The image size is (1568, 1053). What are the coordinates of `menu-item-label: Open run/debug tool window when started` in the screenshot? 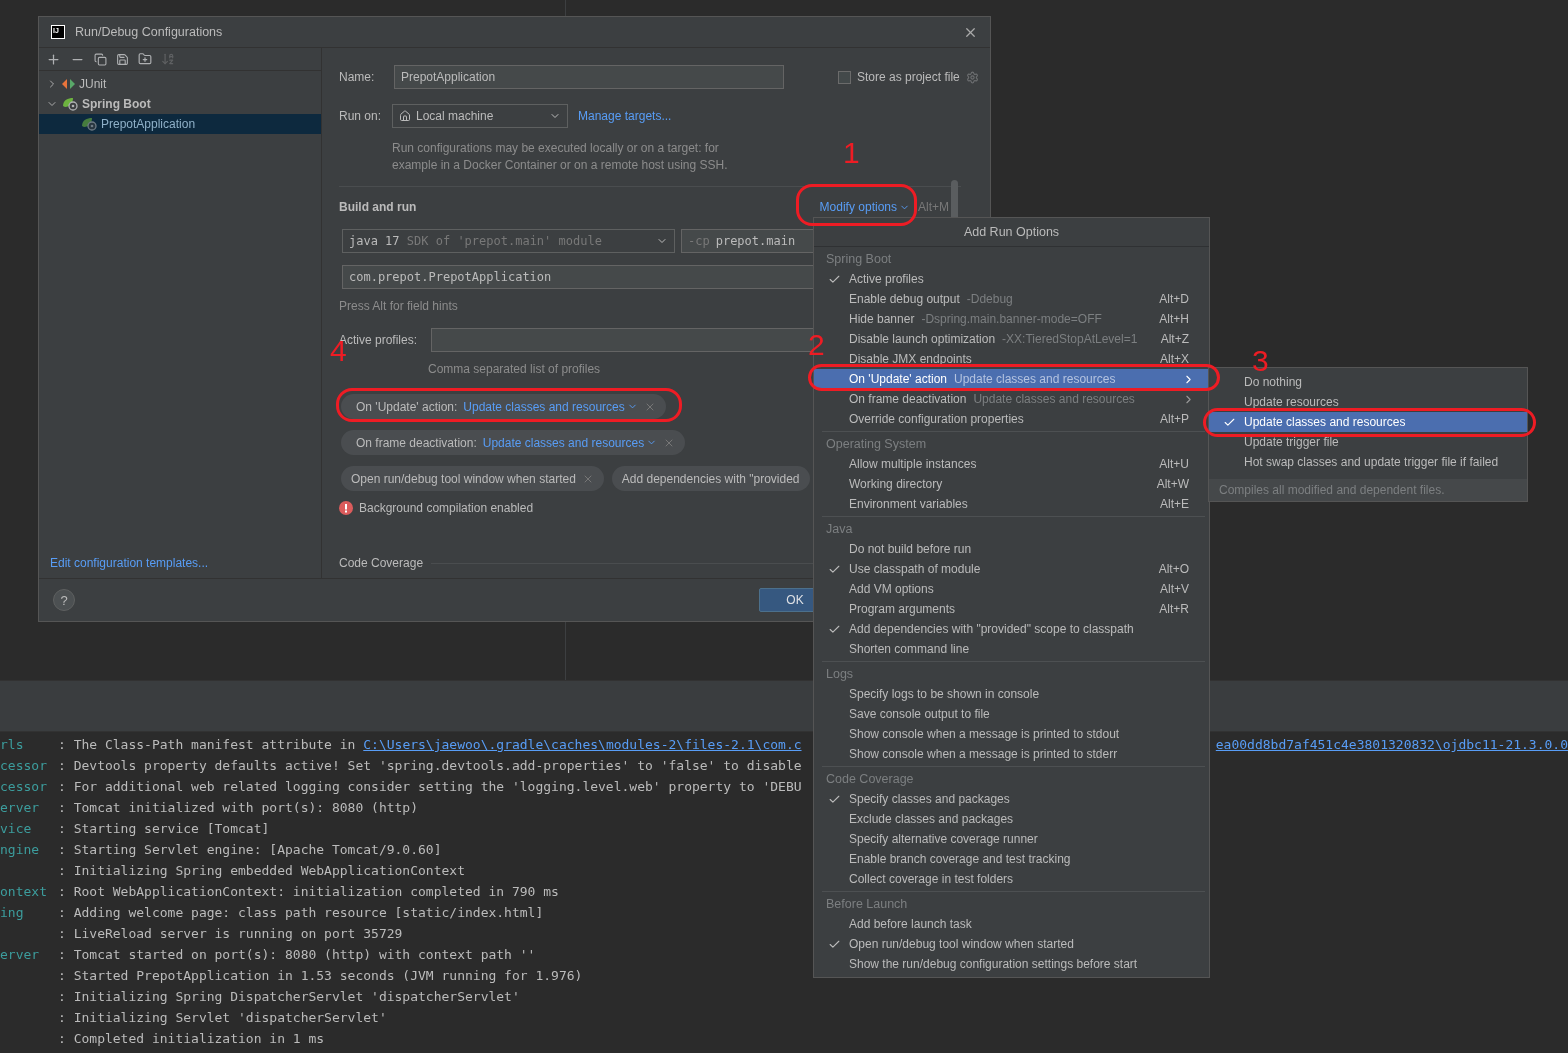 It's located at (961, 944).